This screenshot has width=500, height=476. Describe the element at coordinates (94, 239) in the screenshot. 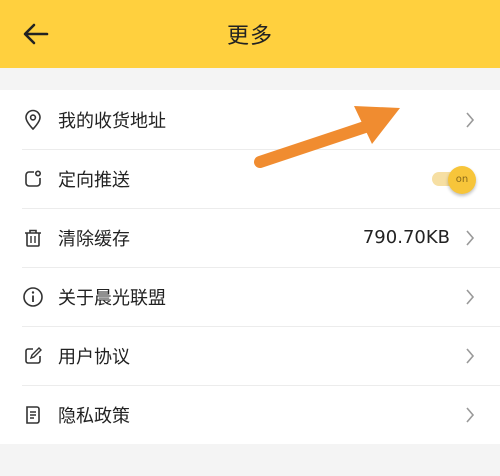

I see `menu-item-label: 清除缓存` at that location.